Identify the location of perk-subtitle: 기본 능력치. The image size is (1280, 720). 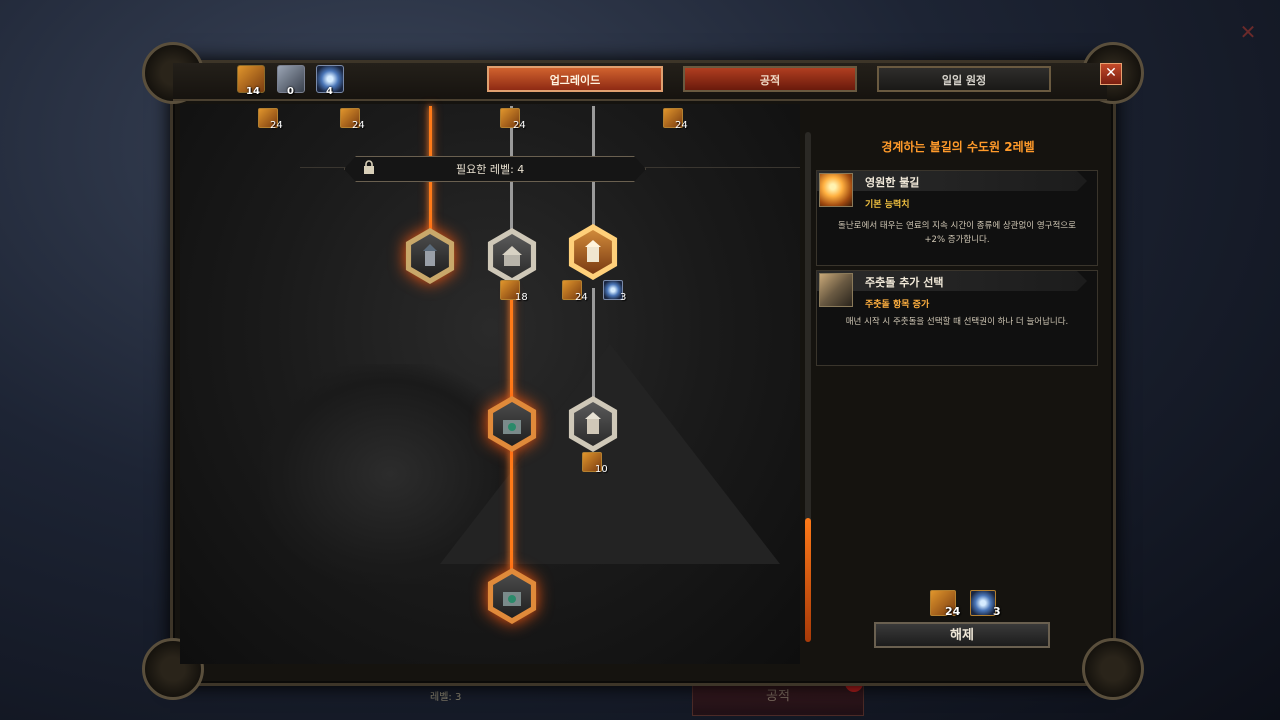
(887, 205).